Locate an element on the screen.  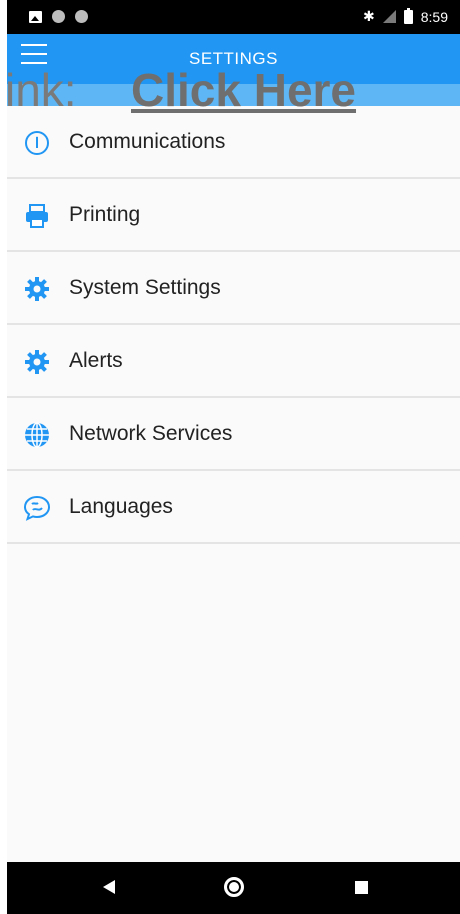
settings-item-printing: Printing is located at coordinates (233, 215).